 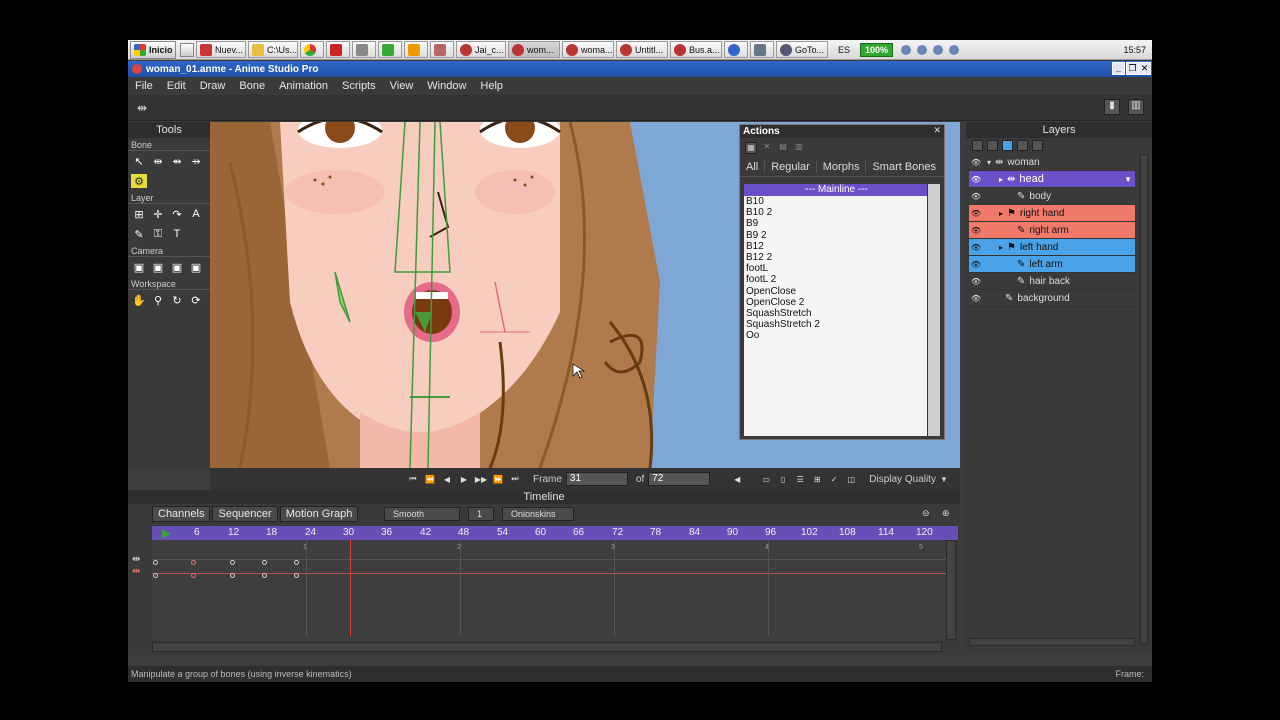 I want to click on list-item: B9, so click(x=835, y=223).